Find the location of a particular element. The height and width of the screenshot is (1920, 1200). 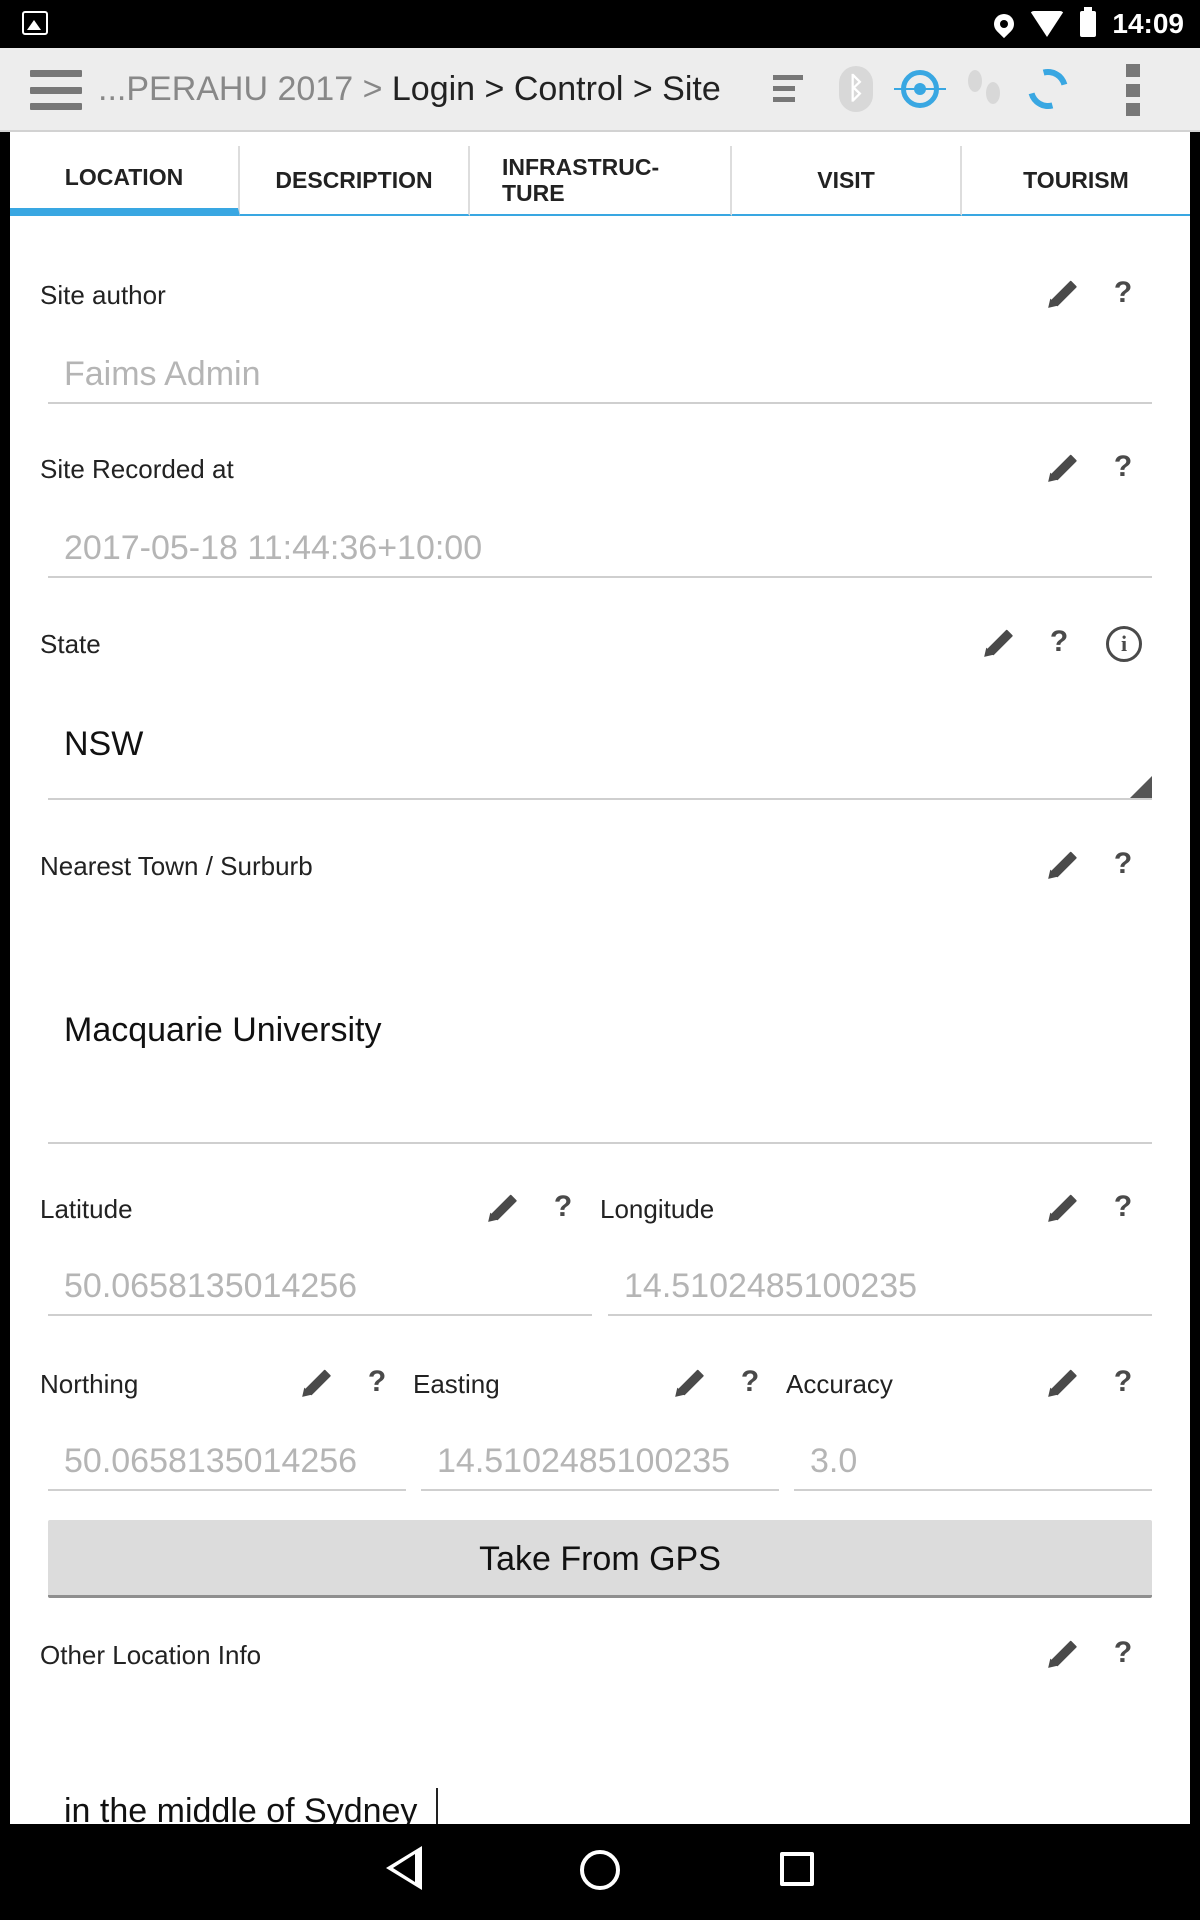

latitude-edit-icon is located at coordinates (503, 1207).